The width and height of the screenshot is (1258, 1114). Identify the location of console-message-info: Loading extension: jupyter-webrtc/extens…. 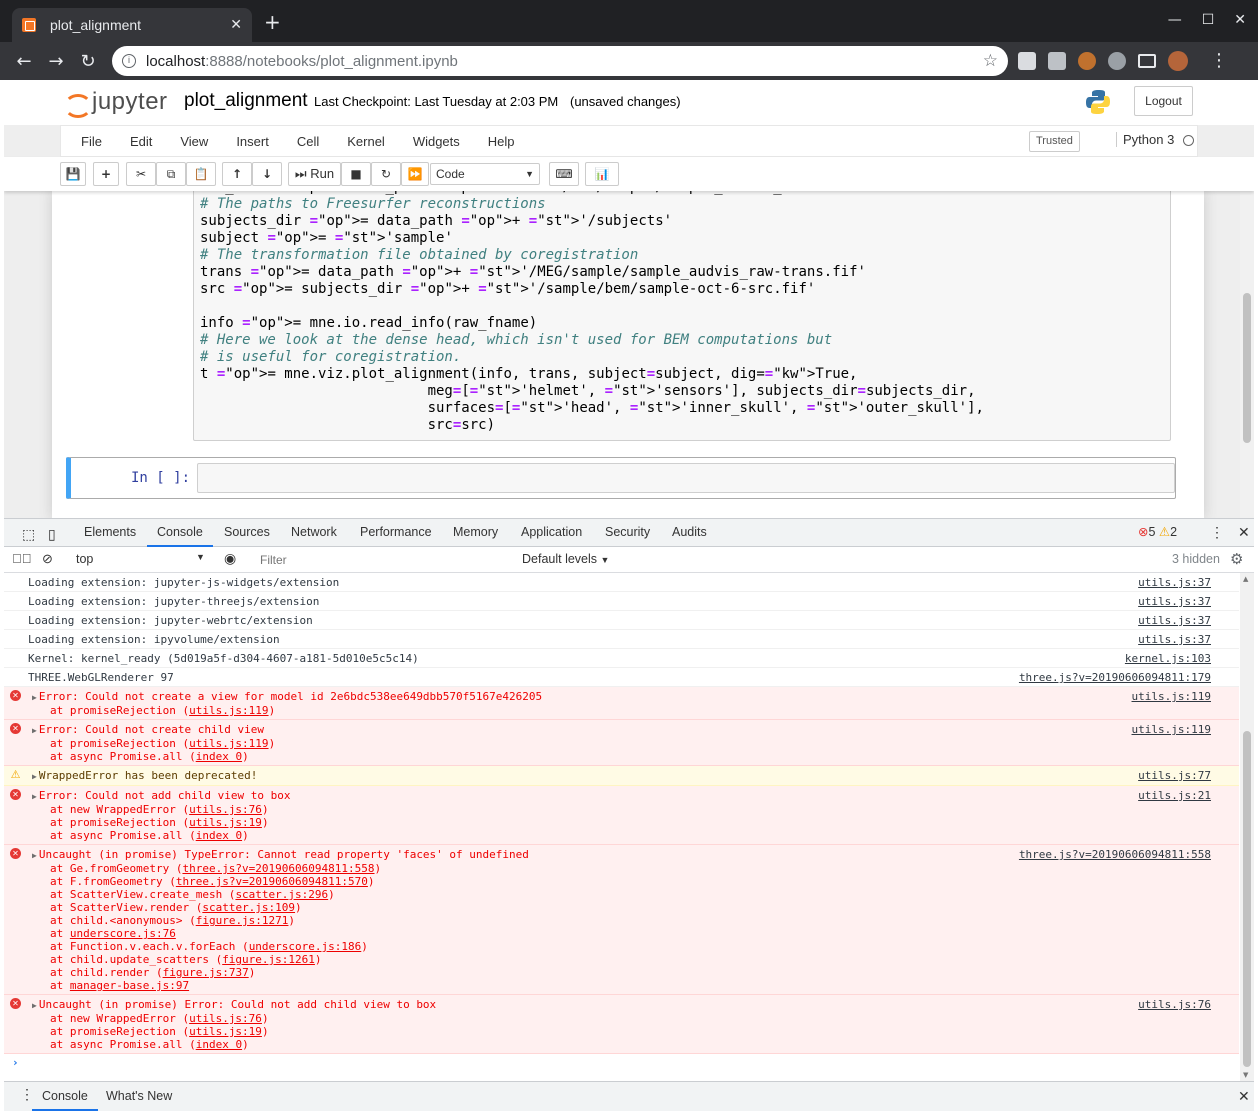
(621, 620).